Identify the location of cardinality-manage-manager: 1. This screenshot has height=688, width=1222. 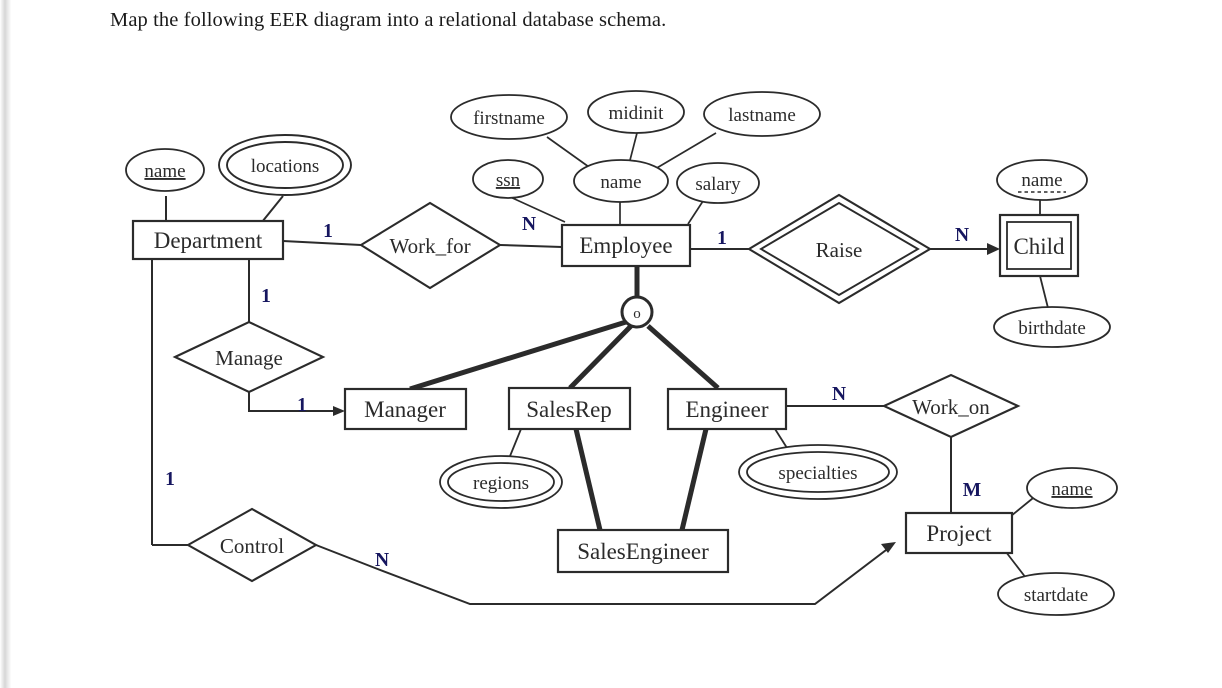
(302, 405).